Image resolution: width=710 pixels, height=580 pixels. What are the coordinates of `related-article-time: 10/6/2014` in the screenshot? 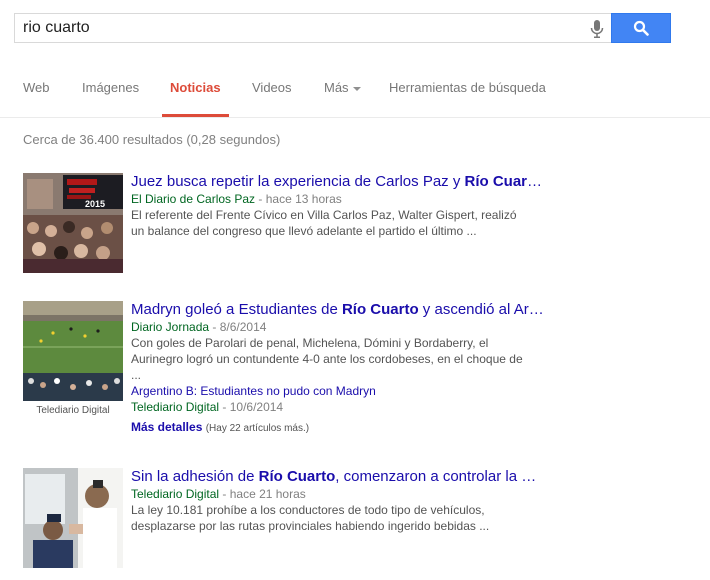 It's located at (256, 407).